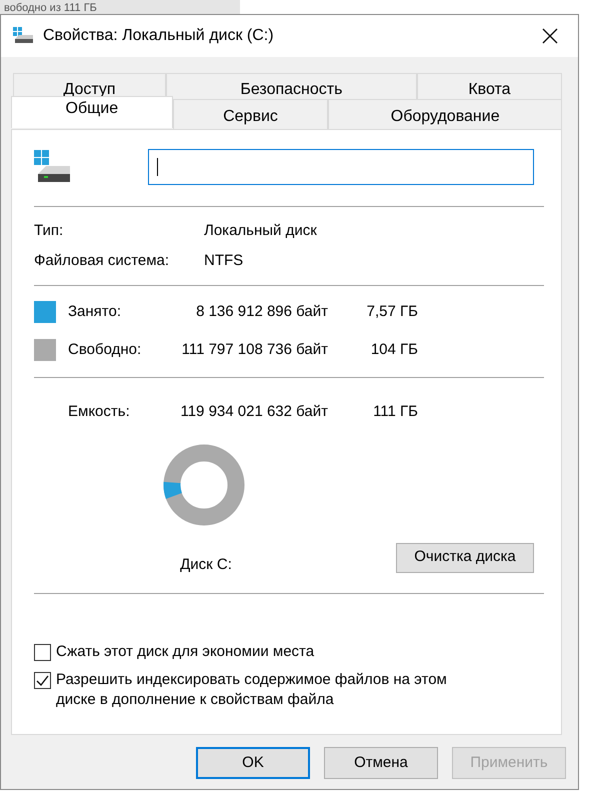 This screenshot has height=800, width=592. I want to click on checkbox-label: Разрешить индексировать содержимое файлов на этом диске в дополнение к свойствам файла, so click(252, 690).